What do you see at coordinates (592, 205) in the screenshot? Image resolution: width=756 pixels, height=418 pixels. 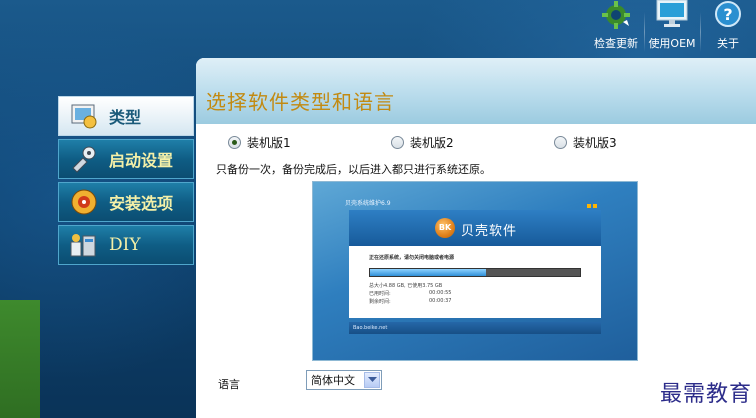 I see `preview-window-controls-icon` at bounding box center [592, 205].